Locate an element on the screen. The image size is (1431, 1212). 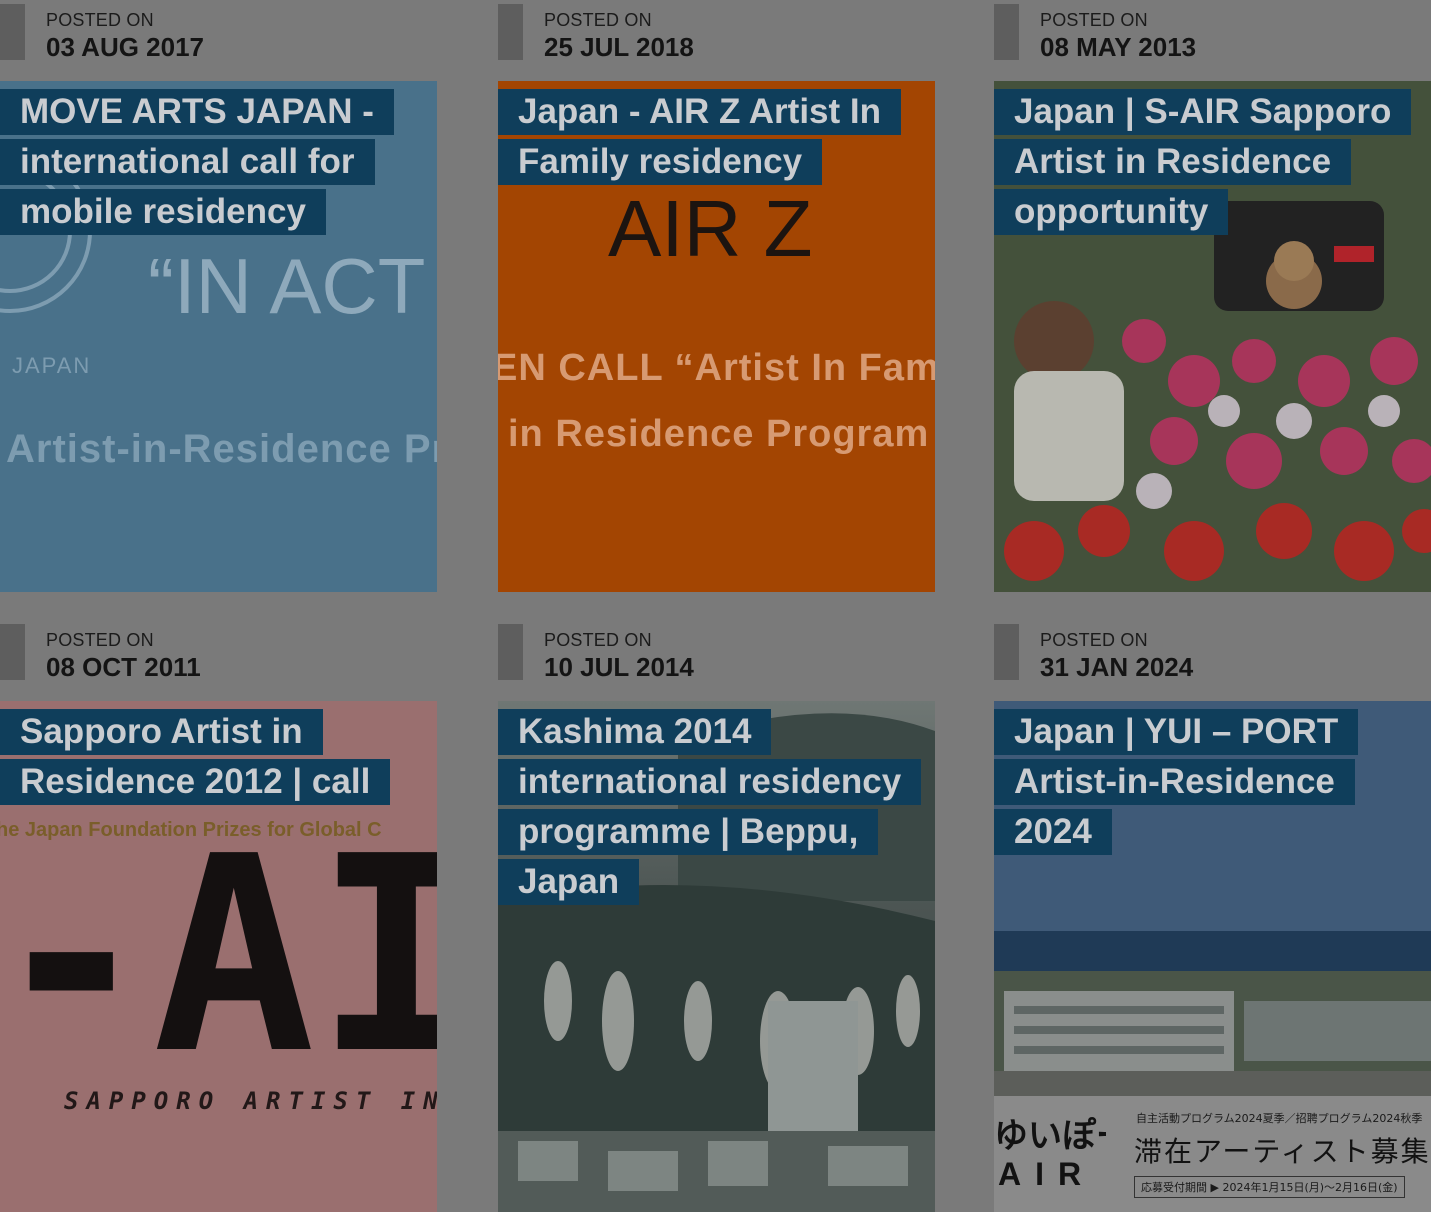
post-meta: POSTED ON 08 MAY 2013 is located at coordinates (1212, 31).